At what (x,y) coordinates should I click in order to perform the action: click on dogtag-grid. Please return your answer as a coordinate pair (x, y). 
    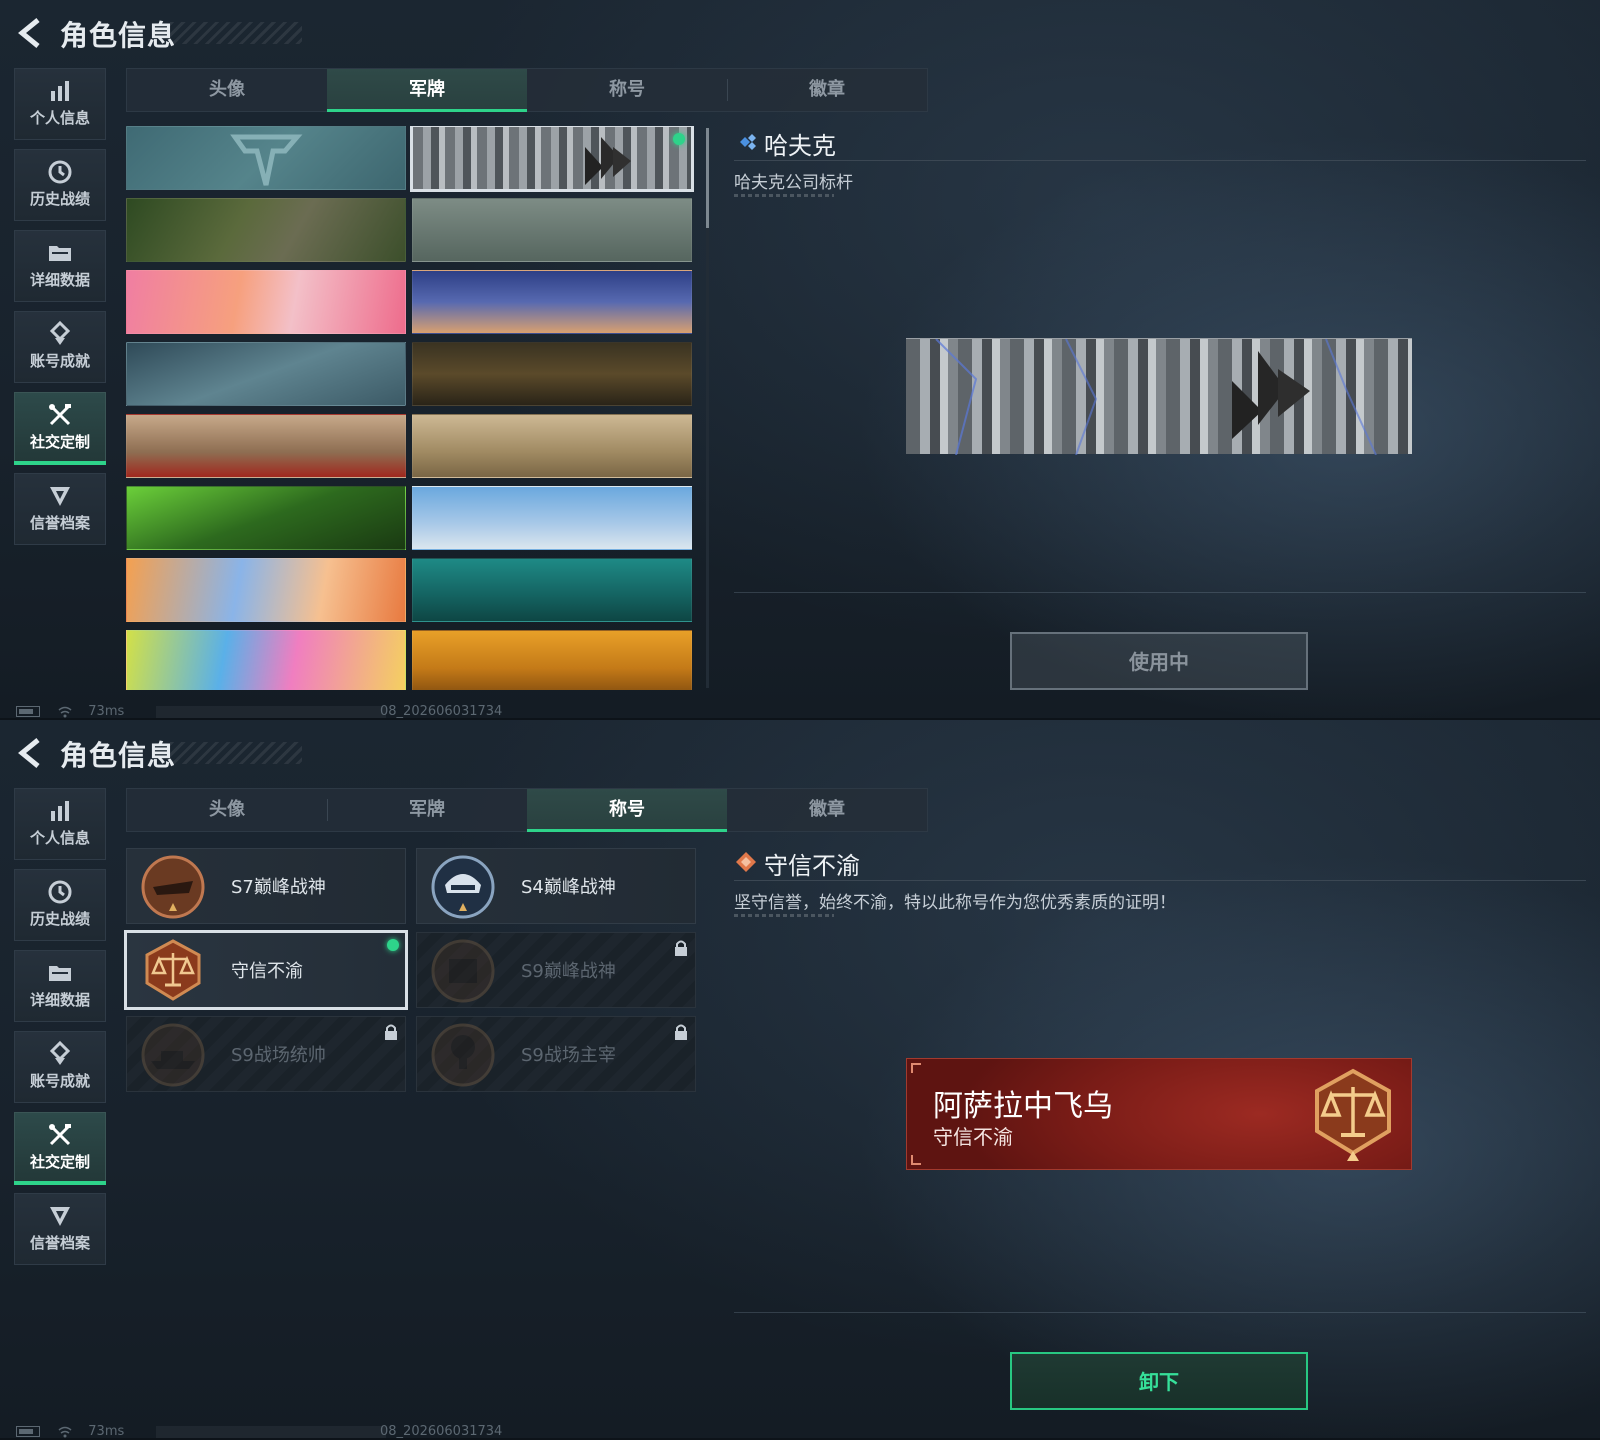
    Looking at the image, I should click on (418, 408).